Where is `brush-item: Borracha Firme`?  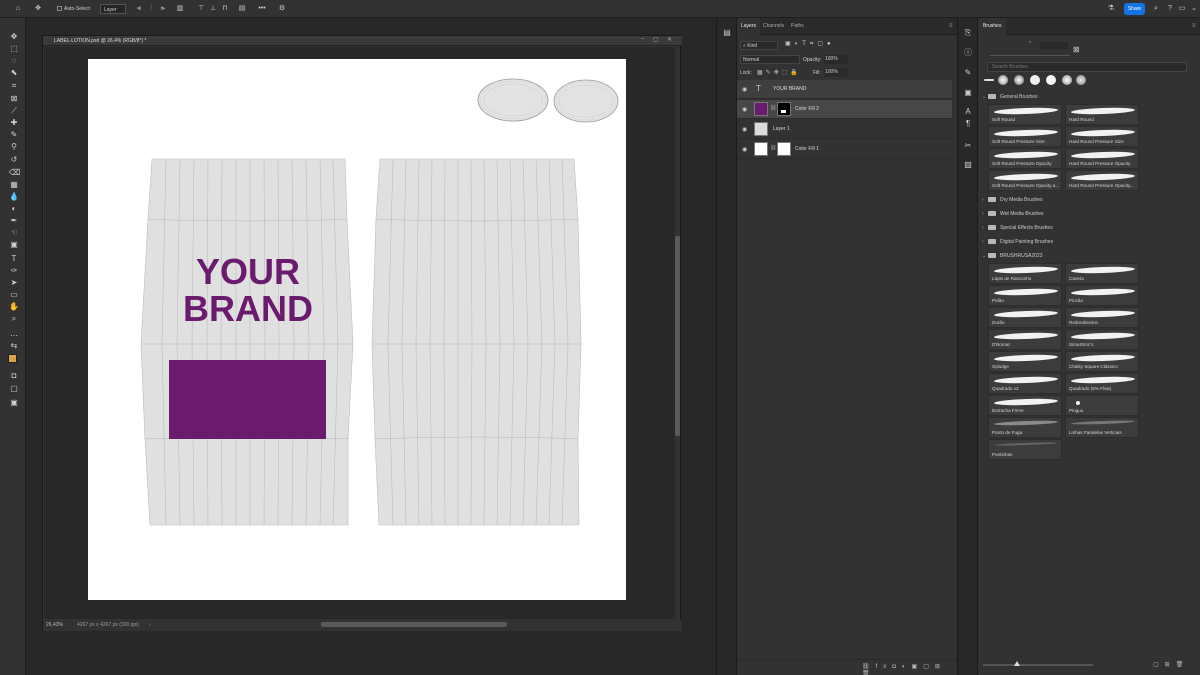
brush-item: Borracha Firme is located at coordinates (1025, 405).